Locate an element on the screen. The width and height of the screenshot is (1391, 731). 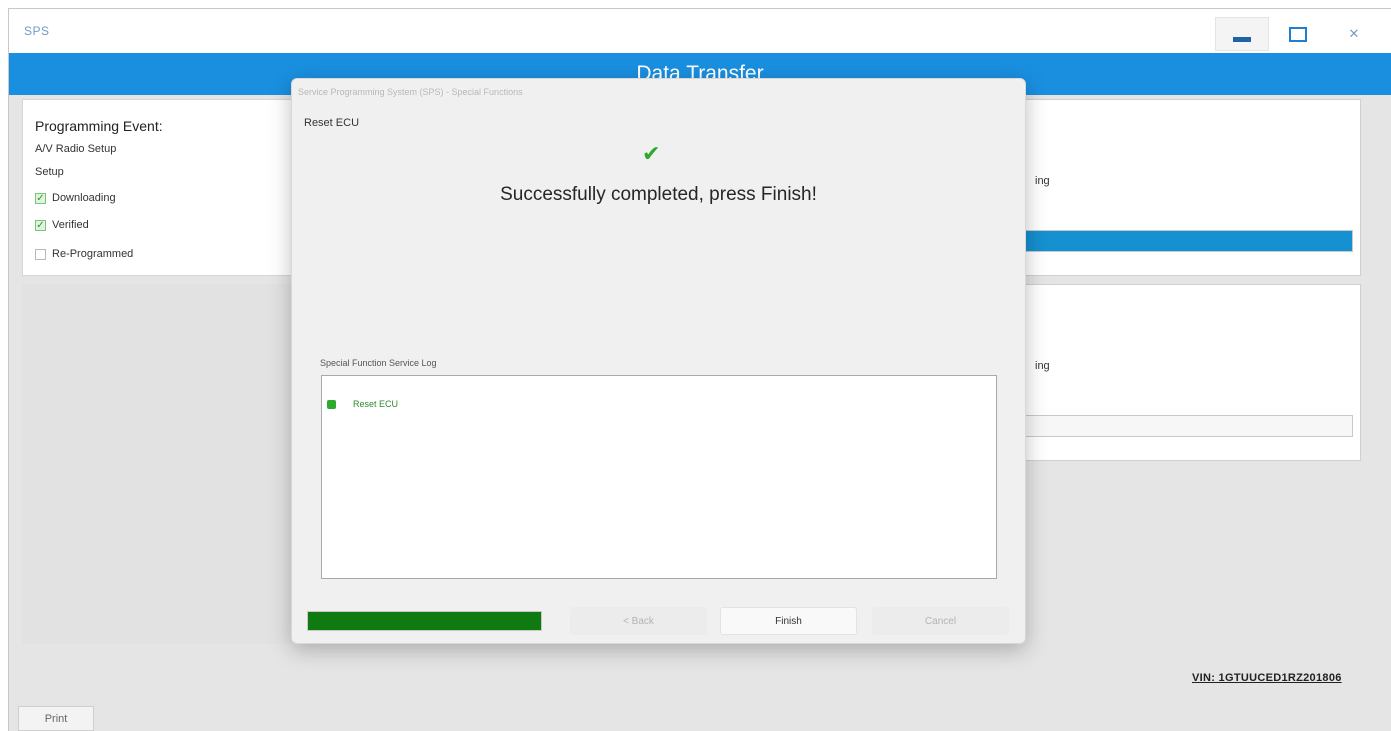
log-label: Special Function Service Log is located at coordinates (378, 363).